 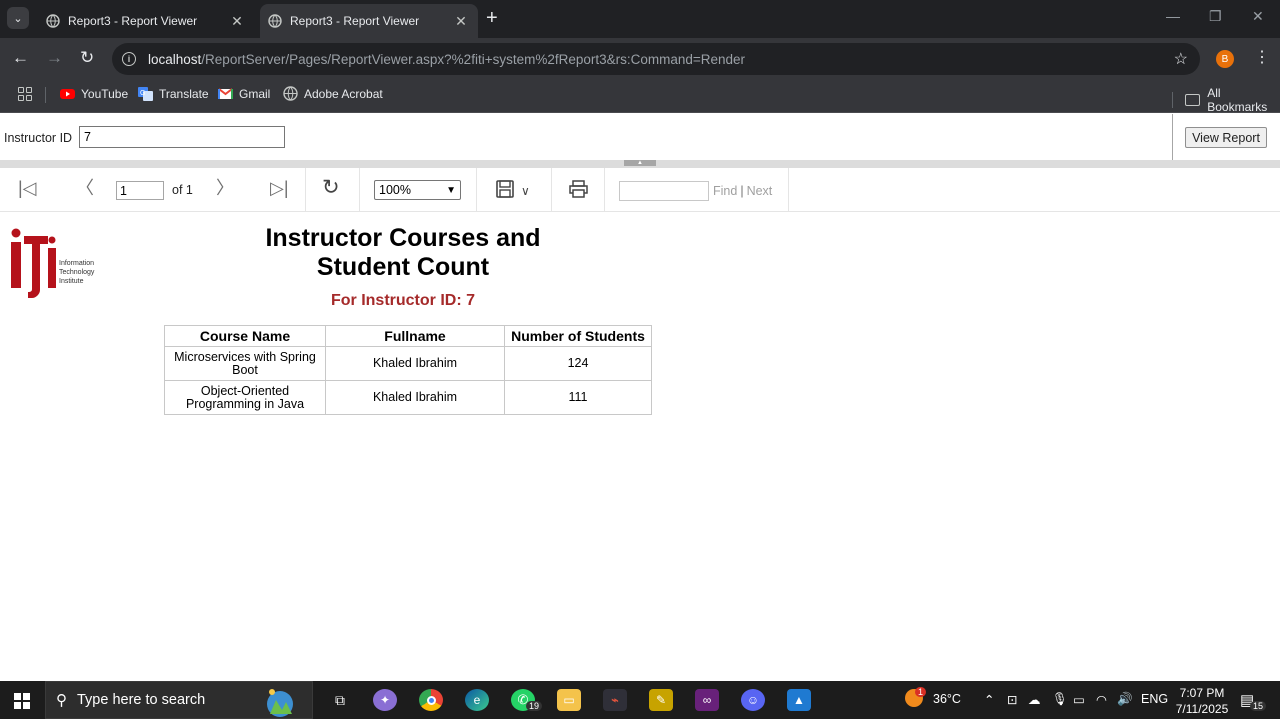 What do you see at coordinates (799, 700) in the screenshot?
I see `photos-icon: ▲` at bounding box center [799, 700].